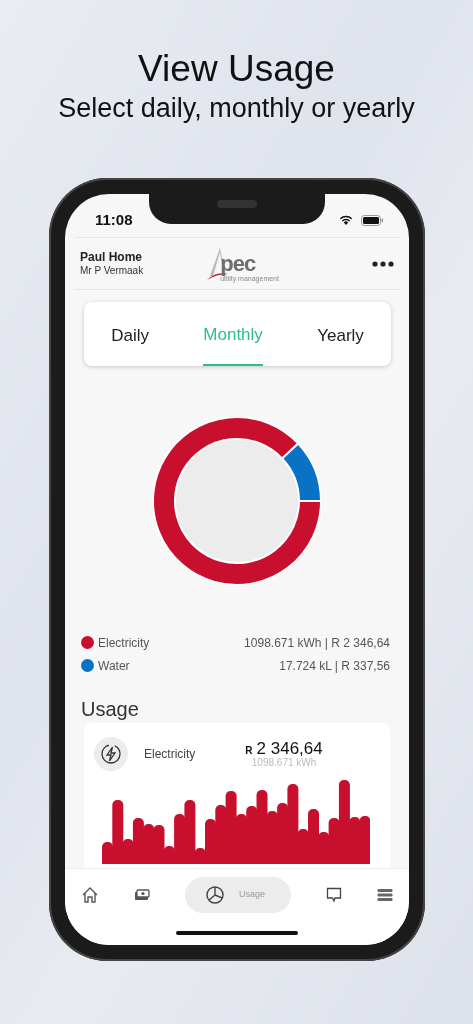 This screenshot has width=473, height=1024. Describe the element at coordinates (317, 643) in the screenshot. I see `legend-value: 1098.671 kWh | R 2 346,64` at that location.